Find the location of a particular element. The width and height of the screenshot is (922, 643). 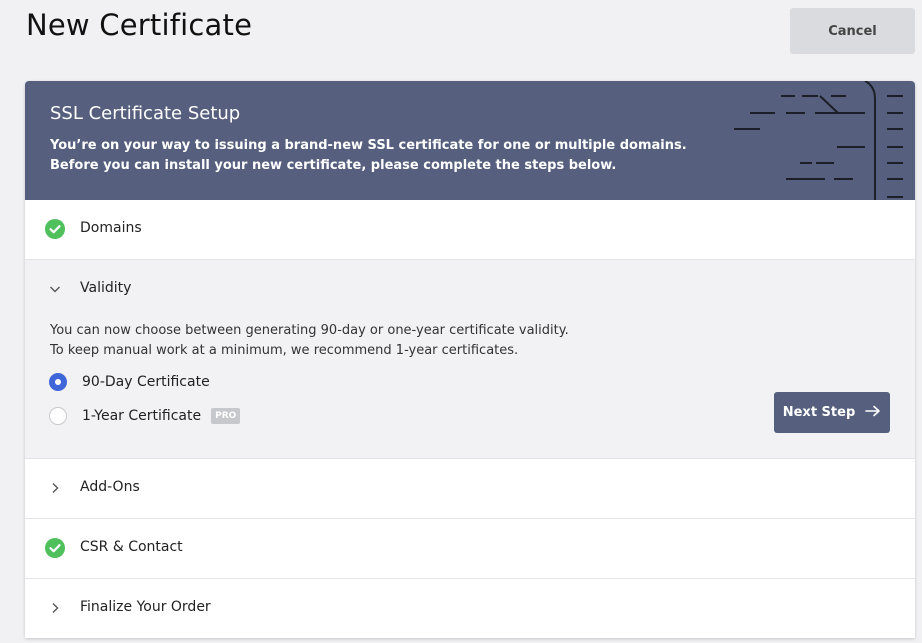

step-add-ons-header: Add-Ons is located at coordinates (470, 488).